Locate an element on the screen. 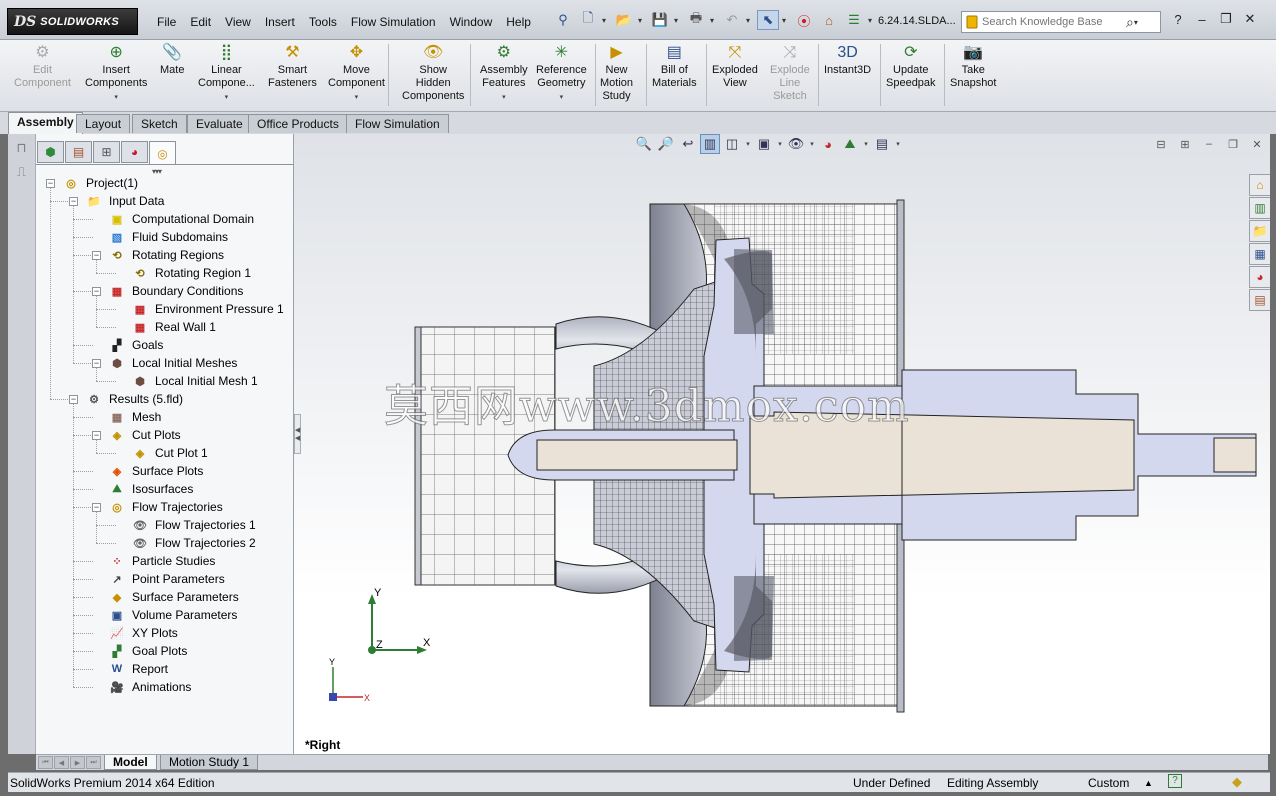  tree-item: ▦ Environment Pressure 1 is located at coordinates (207, 309).